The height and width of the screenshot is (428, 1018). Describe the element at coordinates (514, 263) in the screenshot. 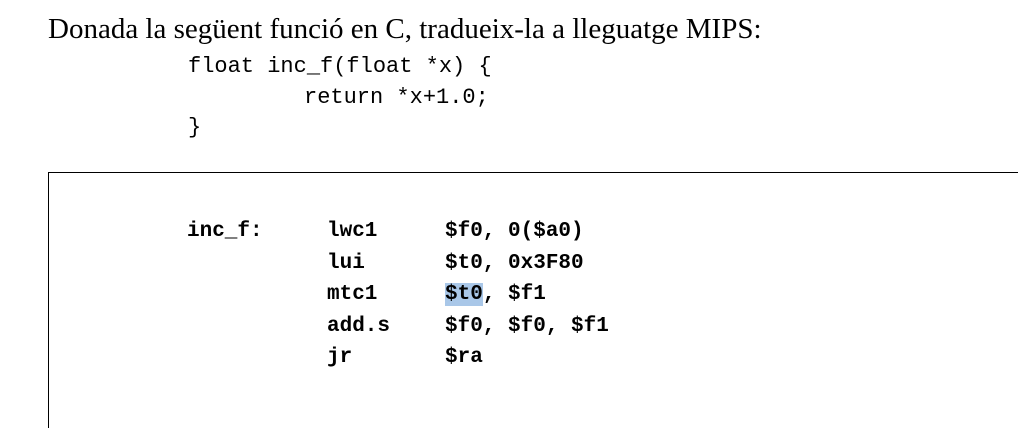

I see `asm-operands: $t0, 0x3F80` at that location.